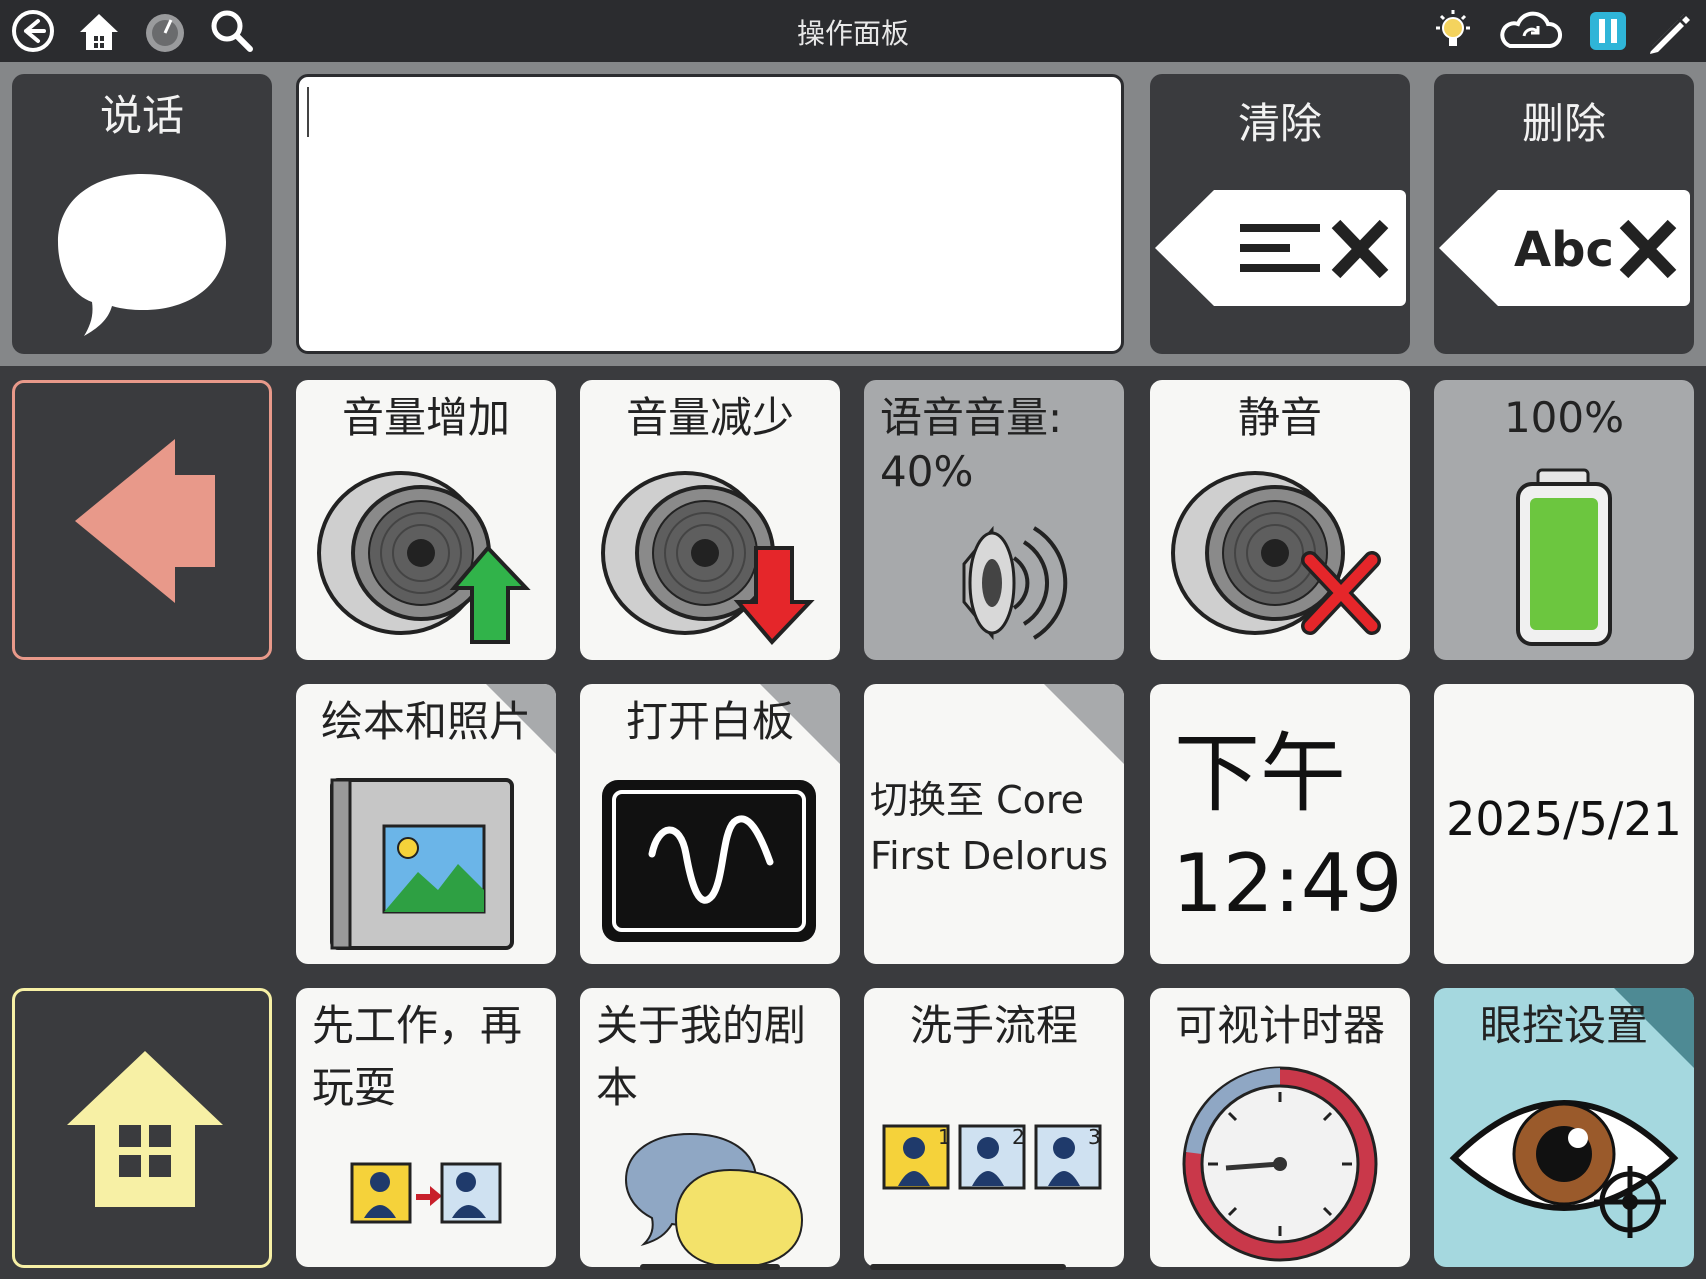 The height and width of the screenshot is (1279, 1706). I want to click on home-button, so click(142, 1128).